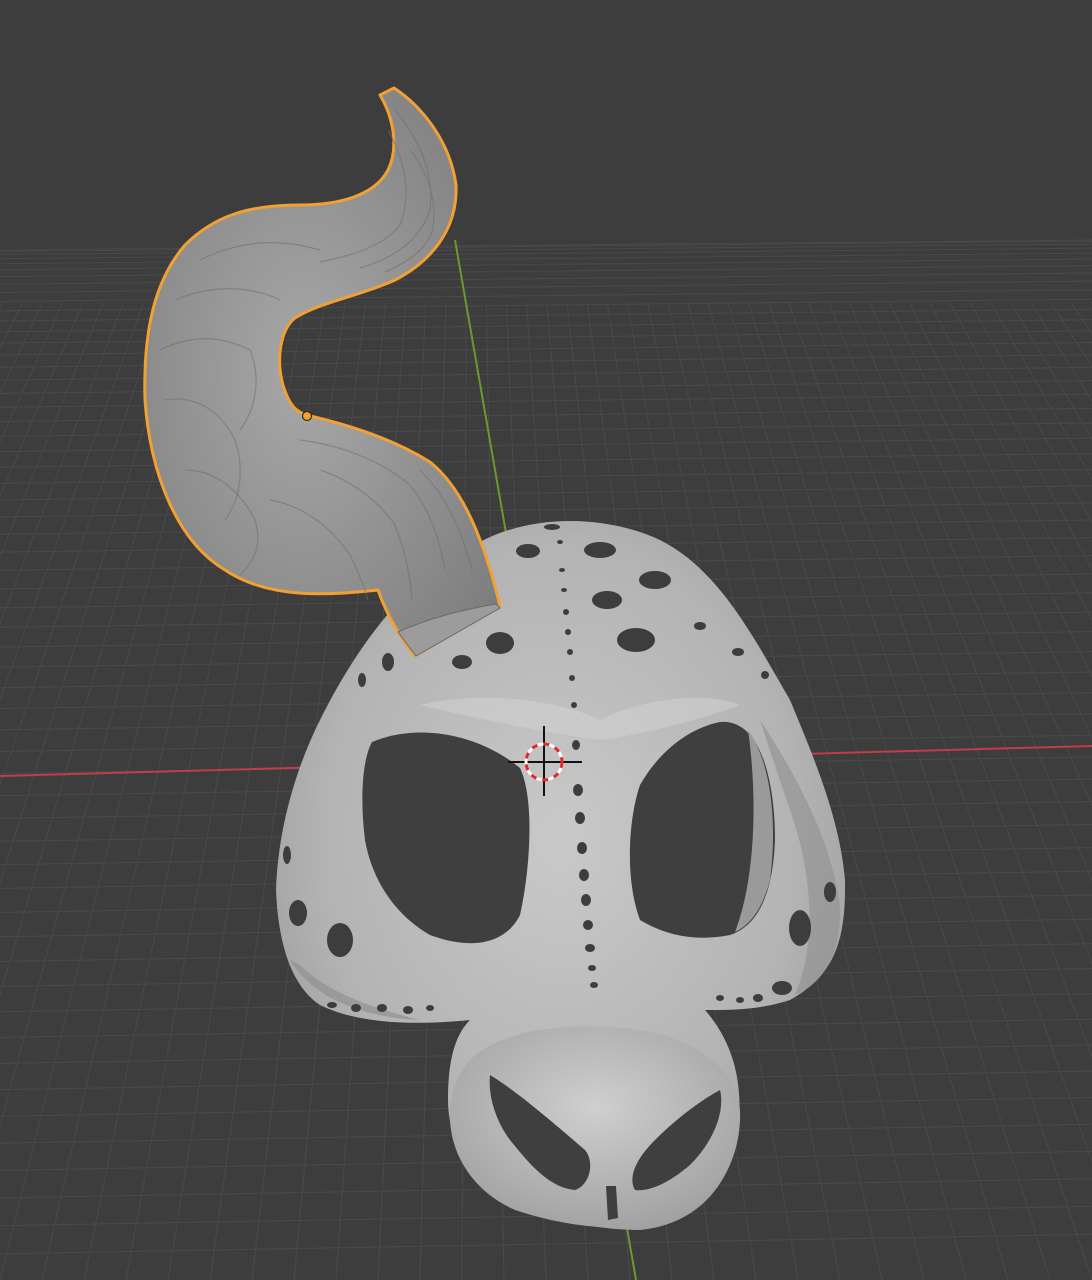 The image size is (1092, 1280). I want to click on origin-point-icon, so click(307, 416).